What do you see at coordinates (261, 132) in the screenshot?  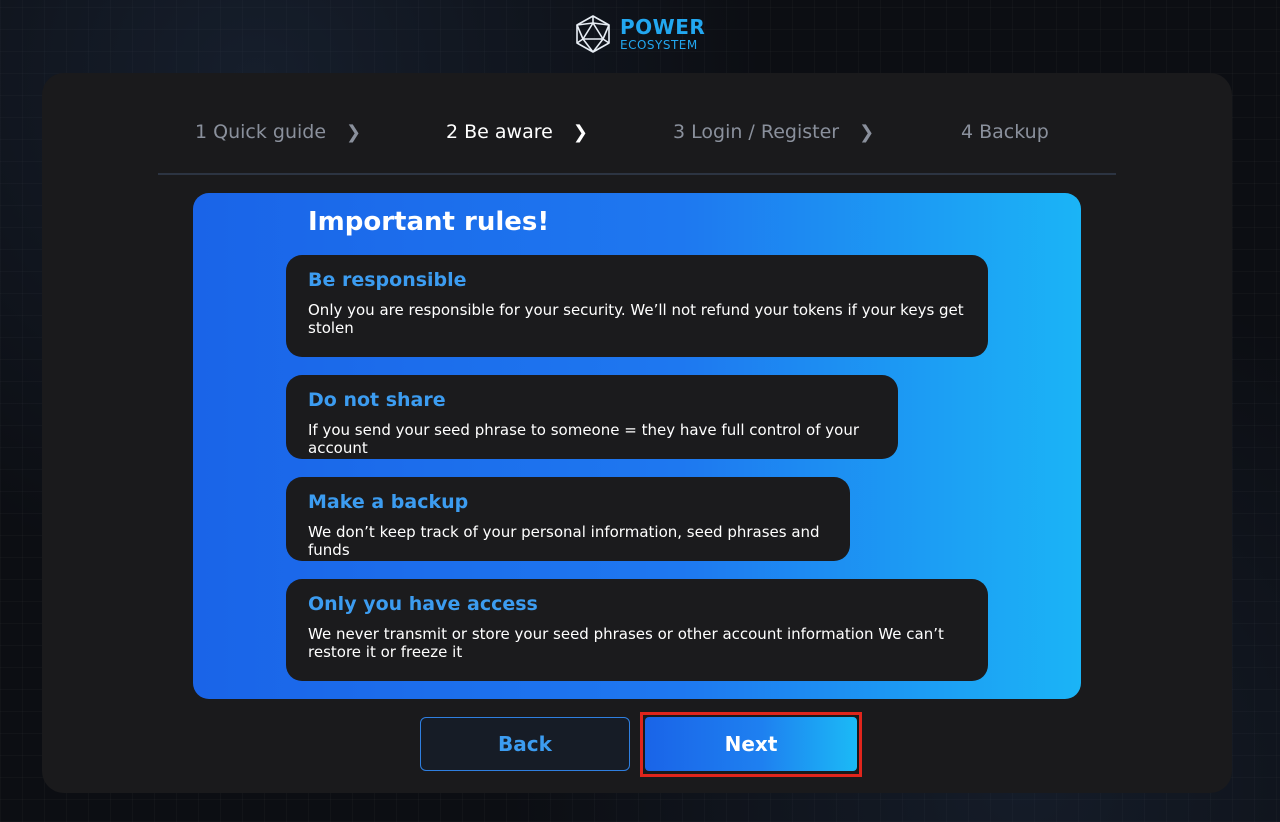 I see `step-label: 1 Quick guide` at bounding box center [261, 132].